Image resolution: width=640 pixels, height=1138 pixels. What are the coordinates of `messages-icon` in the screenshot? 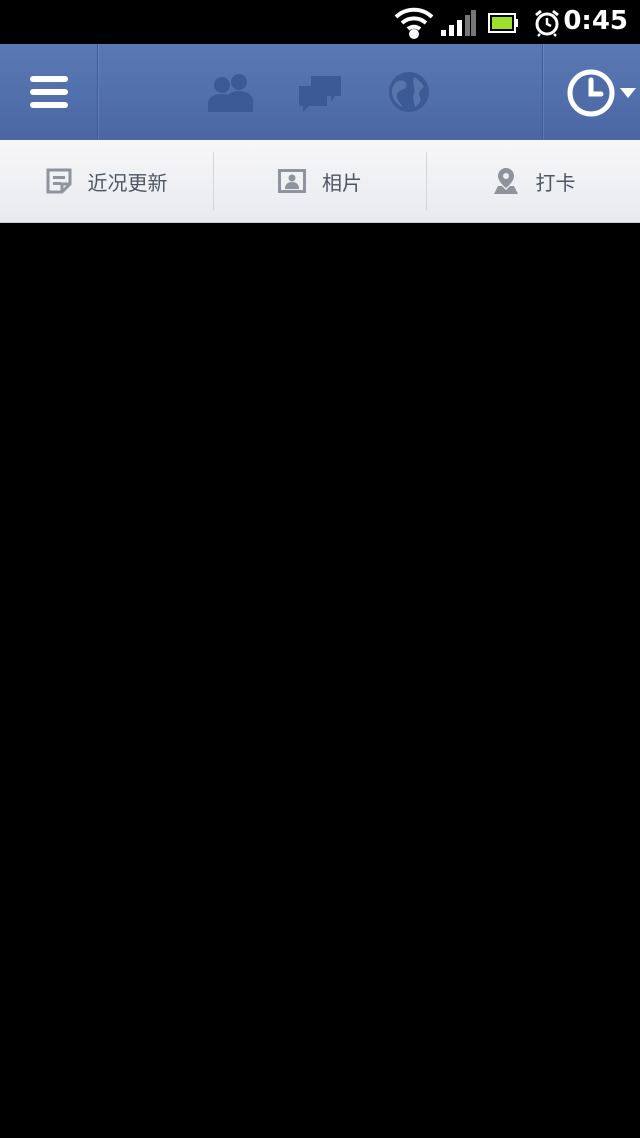 It's located at (320, 94).